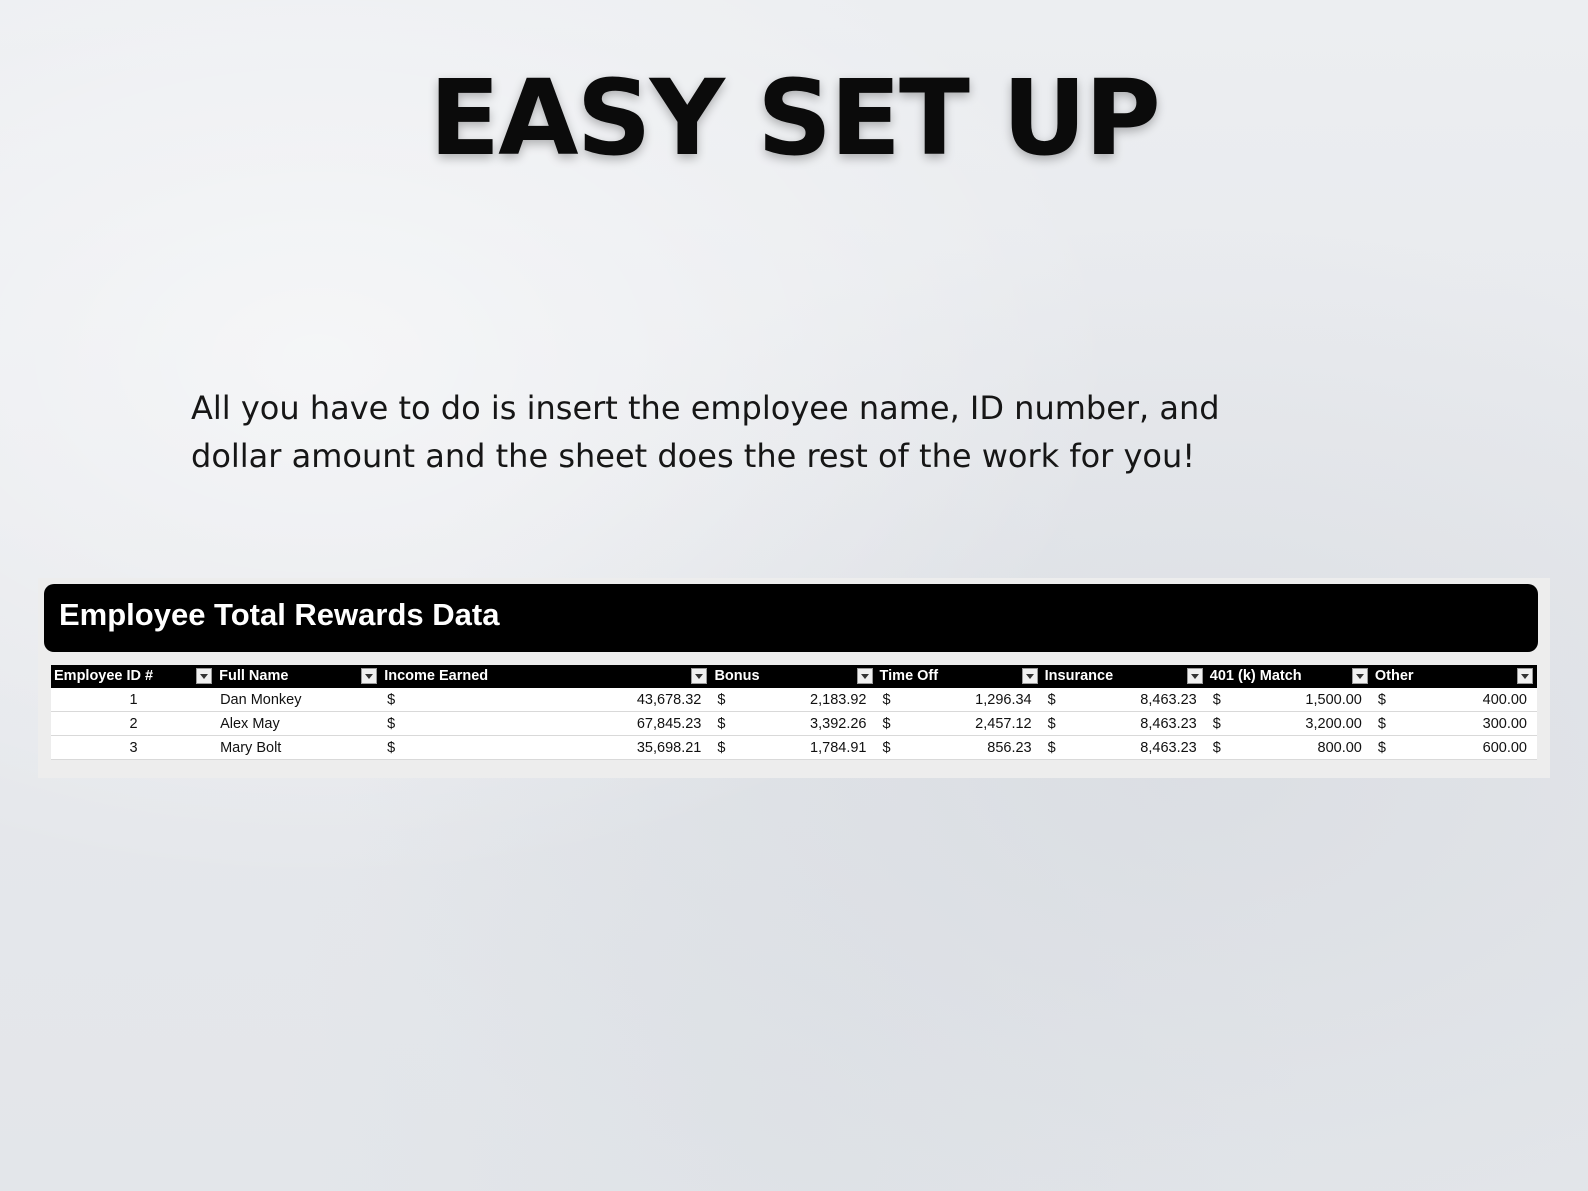 The width and height of the screenshot is (1588, 1191). I want to click on other-cell: $ 400.00, so click(1454, 700).